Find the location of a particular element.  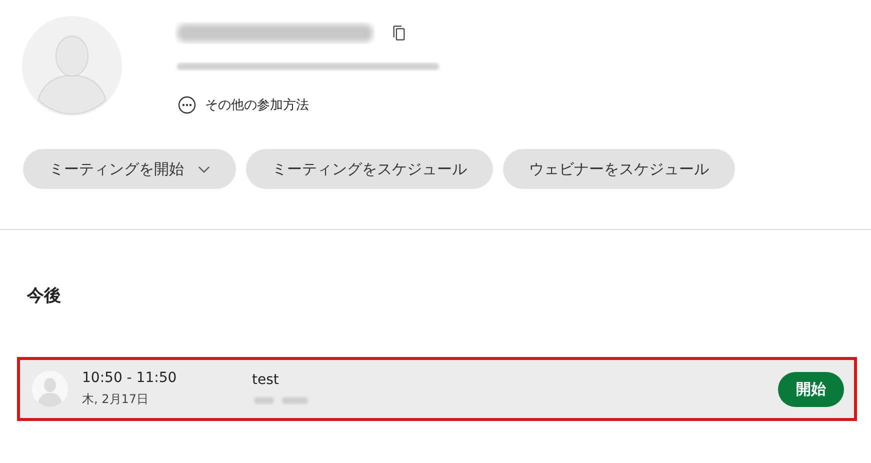

meeting-row: 10:50 - 11:50 木, 2月17日 test 開始 is located at coordinates (437, 389).